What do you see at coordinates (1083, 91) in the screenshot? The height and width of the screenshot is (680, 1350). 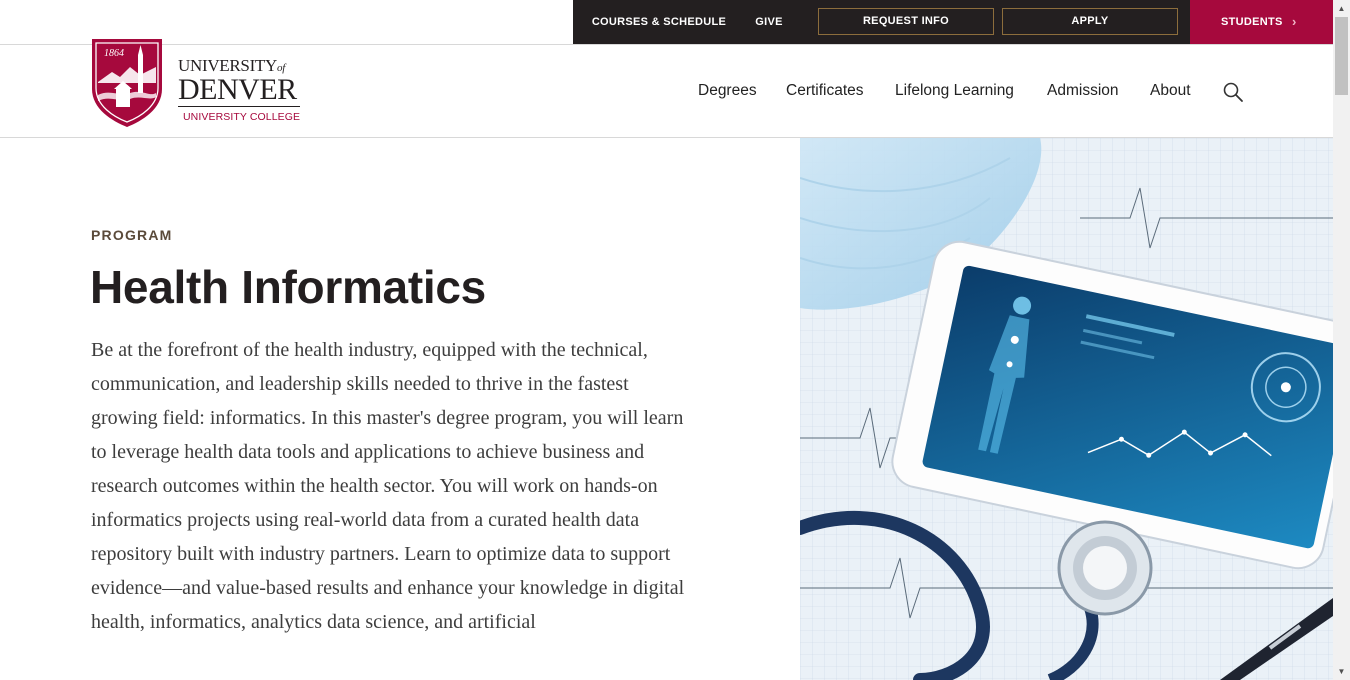 I see `nav-item-admission: Admission` at bounding box center [1083, 91].